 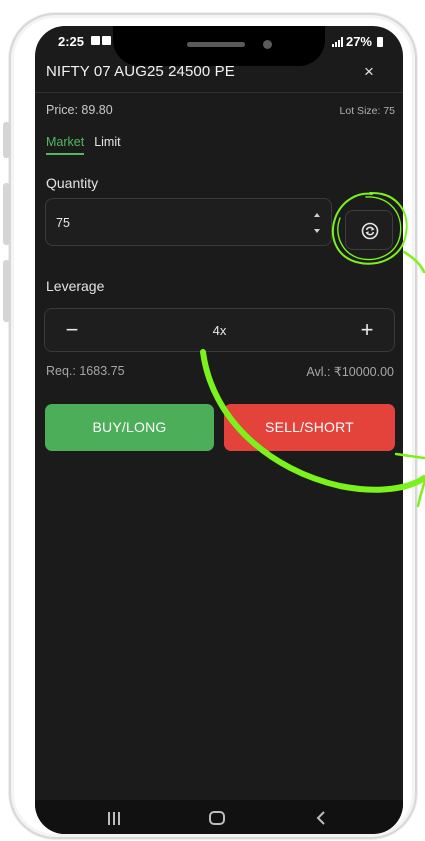 I want to click on android-nav-bar, so click(x=219, y=817).